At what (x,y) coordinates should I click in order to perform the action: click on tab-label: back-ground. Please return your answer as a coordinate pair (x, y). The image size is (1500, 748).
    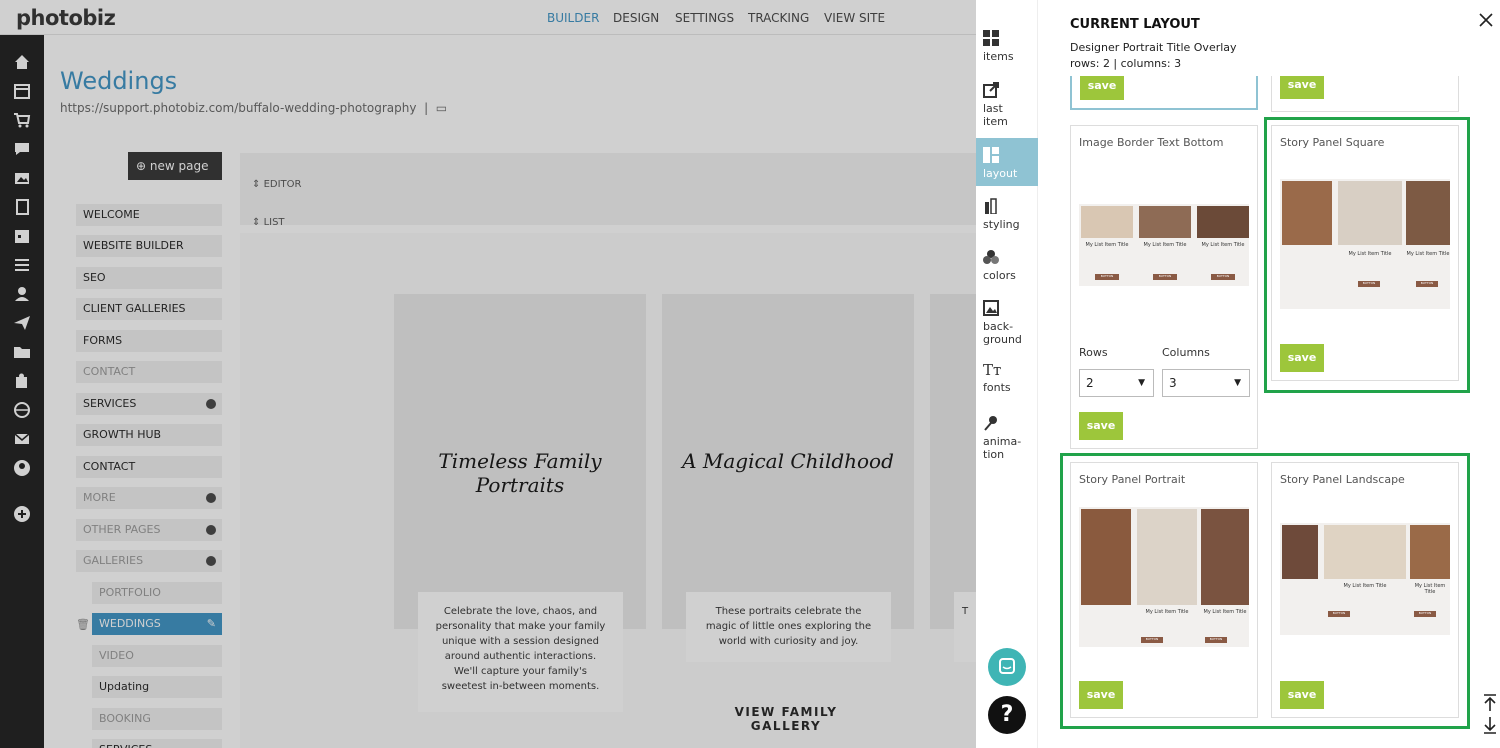
    Looking at the image, I should click on (1002, 333).